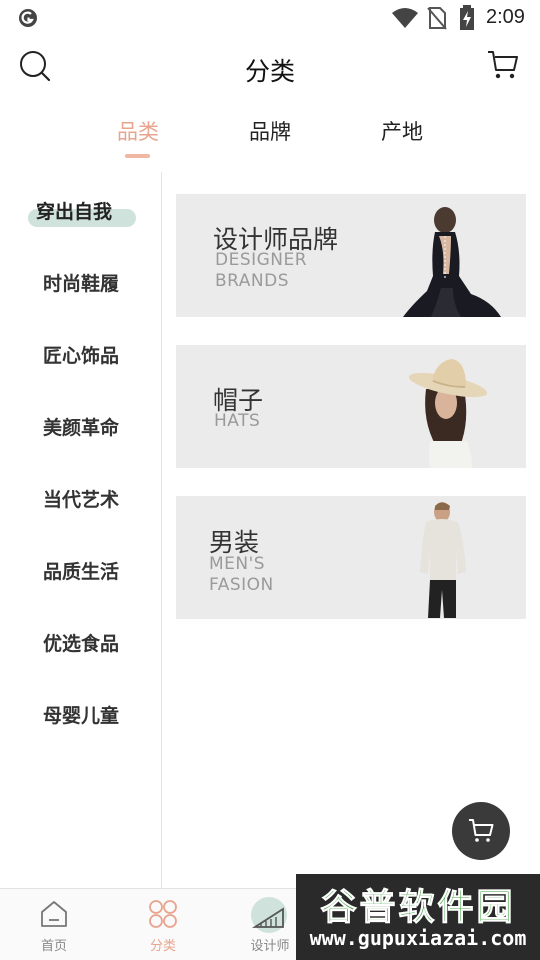  I want to click on nav-category: 分类, so click(163, 924).